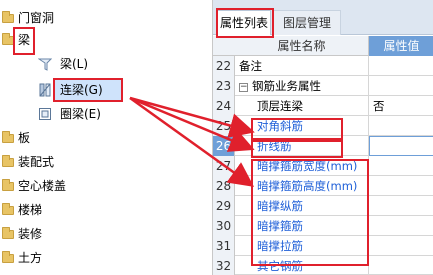 This screenshot has width=433, height=275. What do you see at coordinates (224, 106) in the screenshot?
I see `row-number: 24` at bounding box center [224, 106].